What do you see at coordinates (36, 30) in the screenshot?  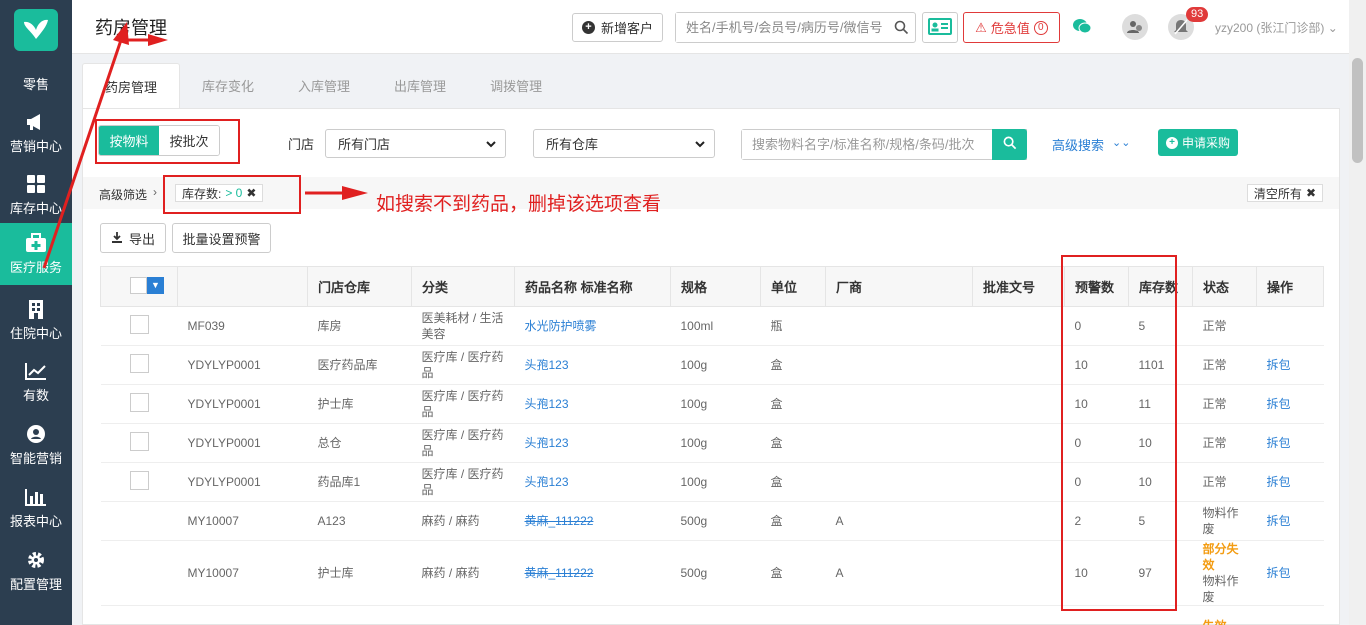 I see `app-logo` at bounding box center [36, 30].